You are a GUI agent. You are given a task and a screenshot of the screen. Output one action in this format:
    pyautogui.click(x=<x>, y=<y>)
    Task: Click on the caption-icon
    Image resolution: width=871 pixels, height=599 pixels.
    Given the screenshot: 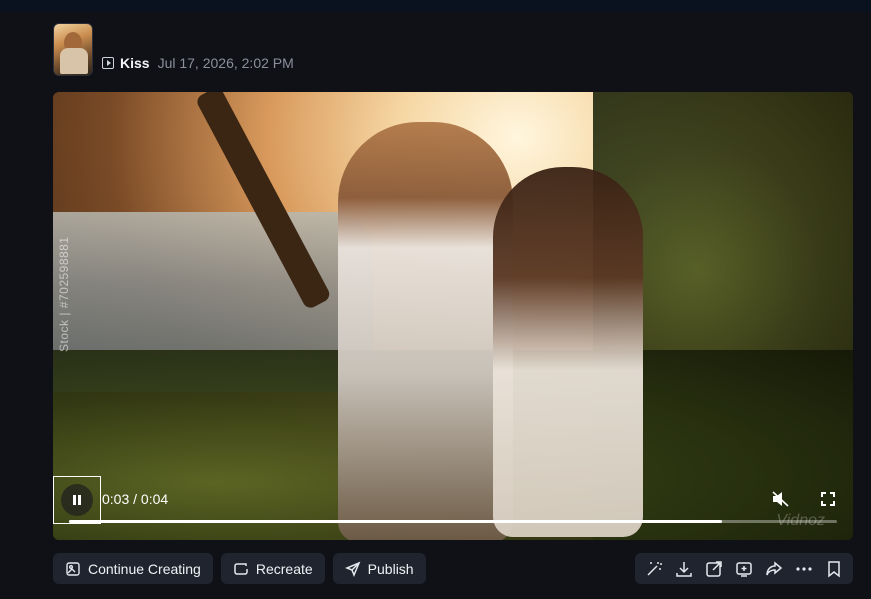 What is the action you would take?
    pyautogui.click(x=744, y=569)
    